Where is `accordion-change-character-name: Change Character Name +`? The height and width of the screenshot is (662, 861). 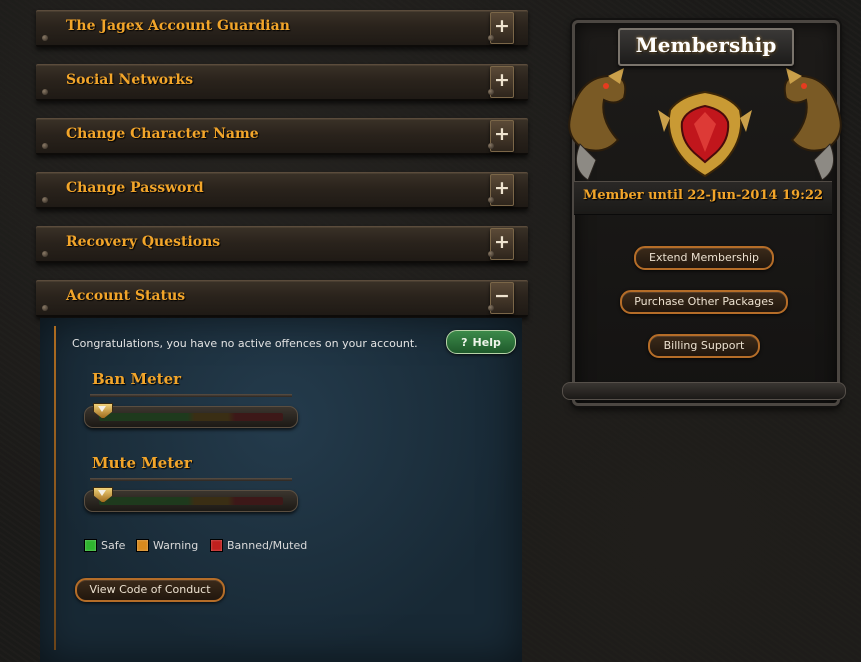 accordion-change-character-name: Change Character Name + is located at coordinates (282, 136).